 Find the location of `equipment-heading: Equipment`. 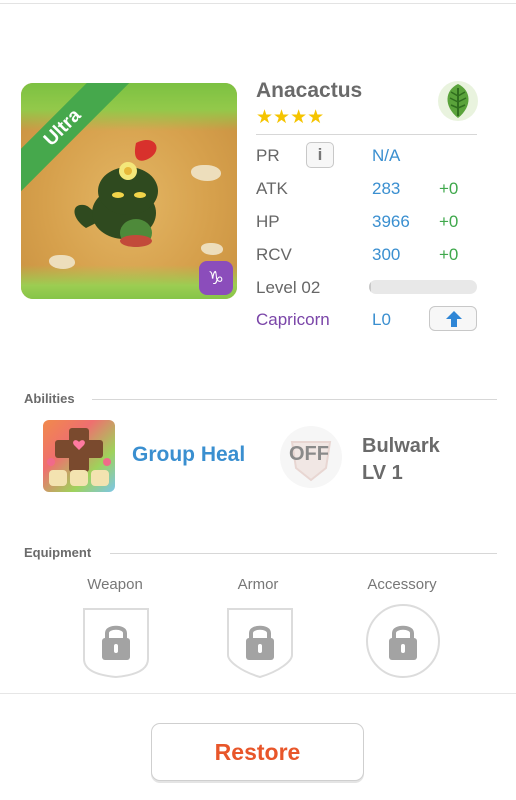

equipment-heading: Equipment is located at coordinates (58, 552).